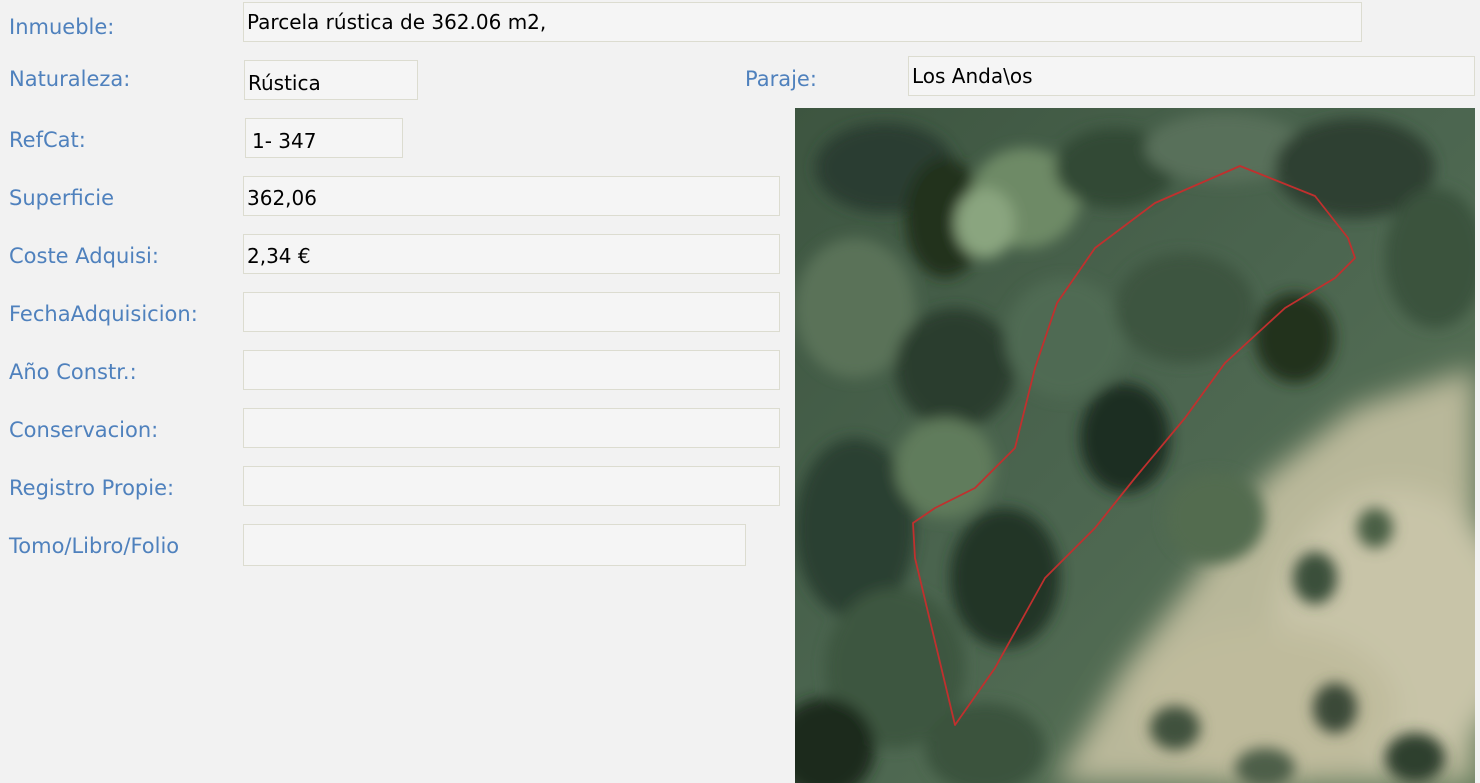 The height and width of the screenshot is (783, 1480). What do you see at coordinates (62, 27) in the screenshot?
I see `label-inmueble: Inmueble:` at bounding box center [62, 27].